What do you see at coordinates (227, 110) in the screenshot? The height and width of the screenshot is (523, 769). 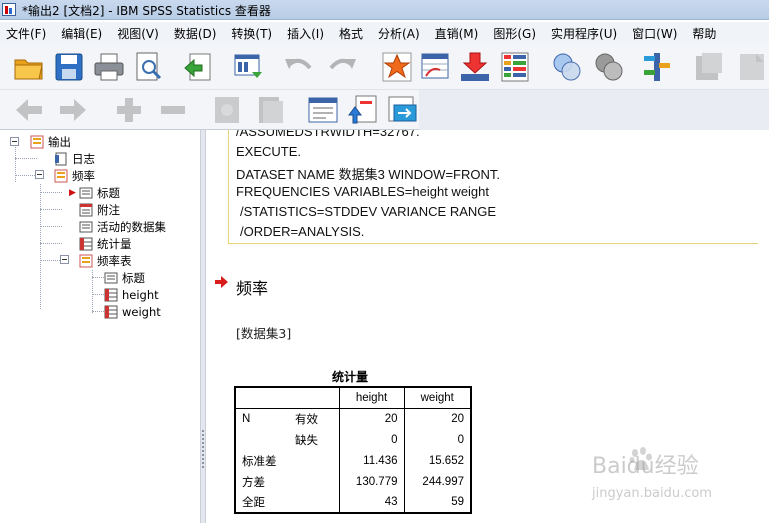 I see `show-icon` at bounding box center [227, 110].